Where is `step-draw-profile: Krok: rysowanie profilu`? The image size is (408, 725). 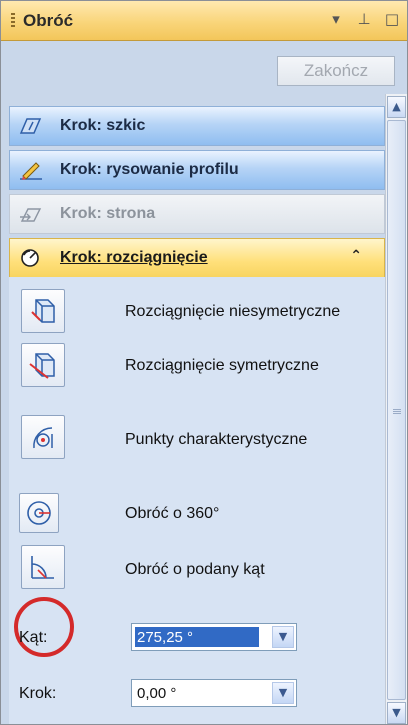
step-draw-profile: Krok: rysowanie profilu is located at coordinates (197, 170).